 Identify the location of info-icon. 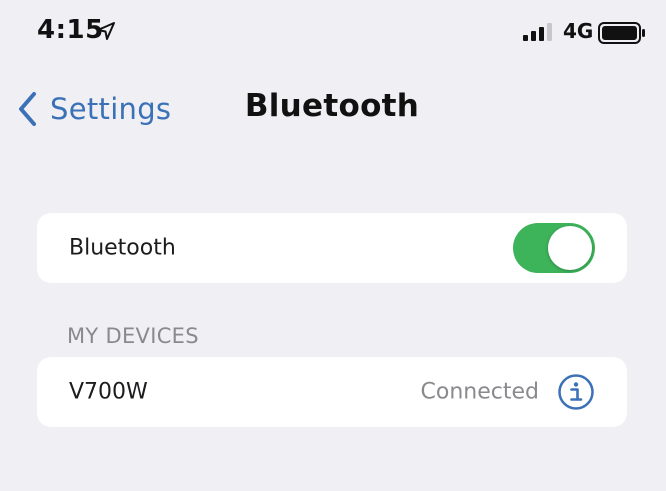
(576, 392).